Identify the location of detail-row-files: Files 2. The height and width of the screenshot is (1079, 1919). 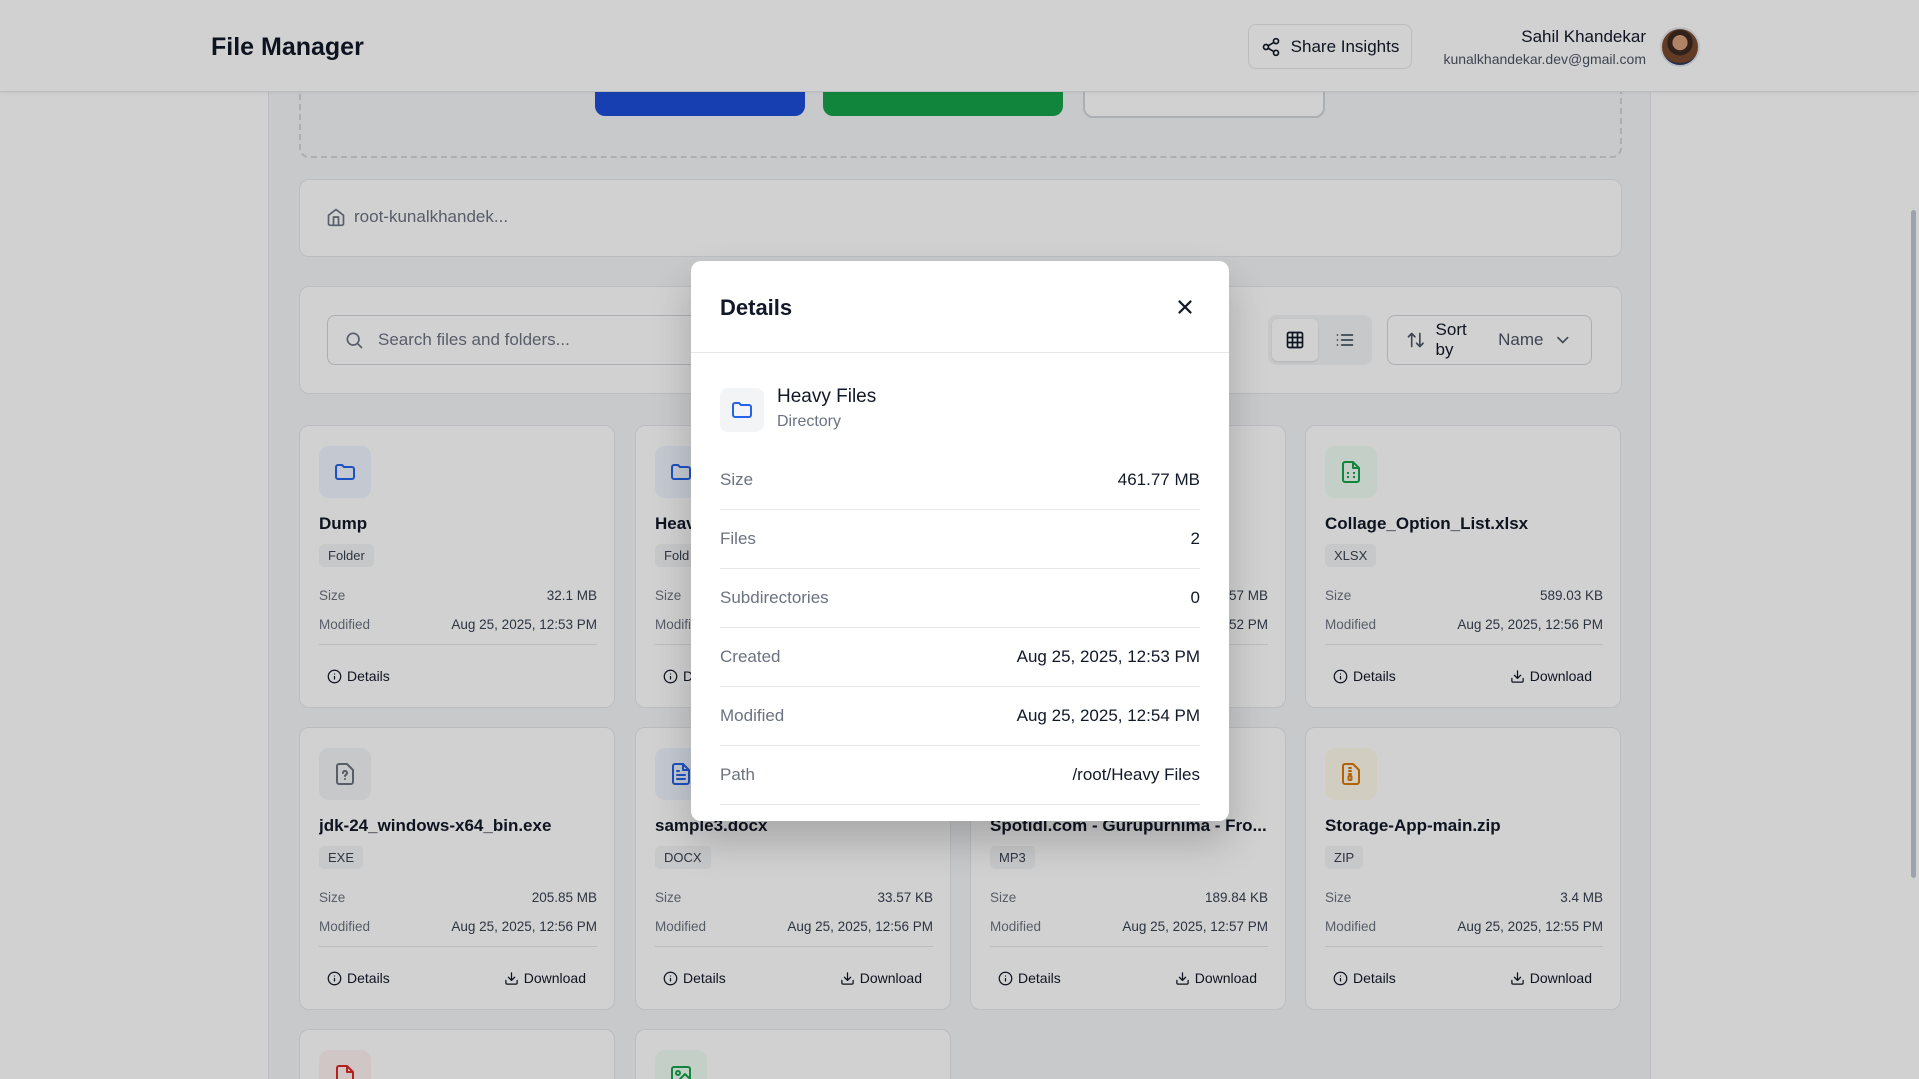
(960, 539).